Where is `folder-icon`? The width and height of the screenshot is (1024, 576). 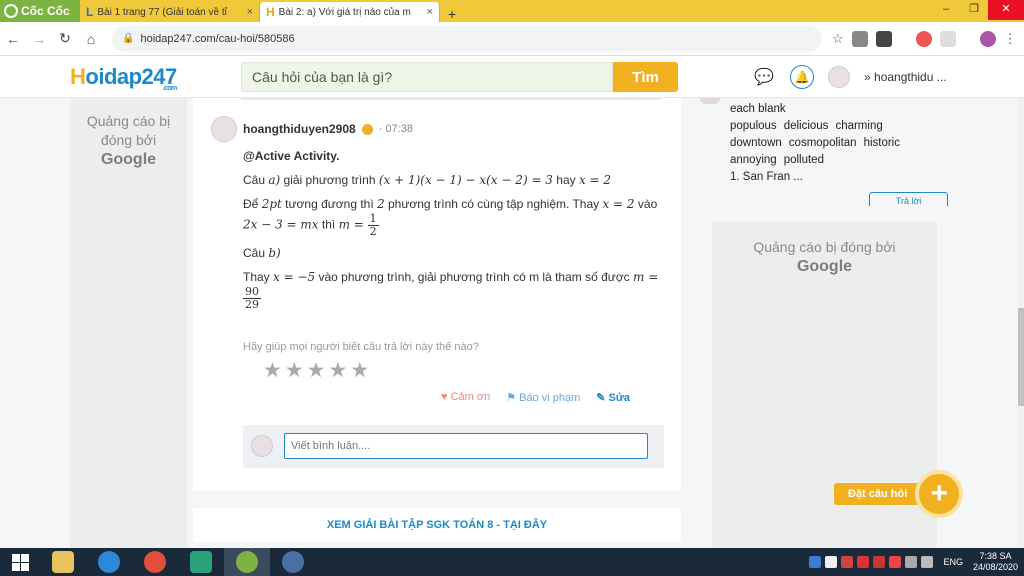 folder-icon is located at coordinates (63, 562).